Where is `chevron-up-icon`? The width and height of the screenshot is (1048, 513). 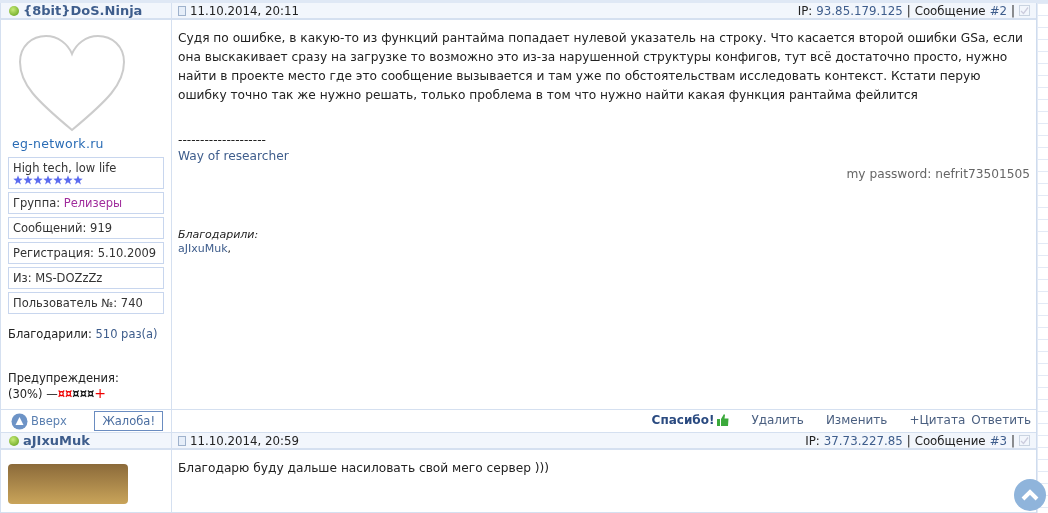 chevron-up-icon is located at coordinates (1030, 495).